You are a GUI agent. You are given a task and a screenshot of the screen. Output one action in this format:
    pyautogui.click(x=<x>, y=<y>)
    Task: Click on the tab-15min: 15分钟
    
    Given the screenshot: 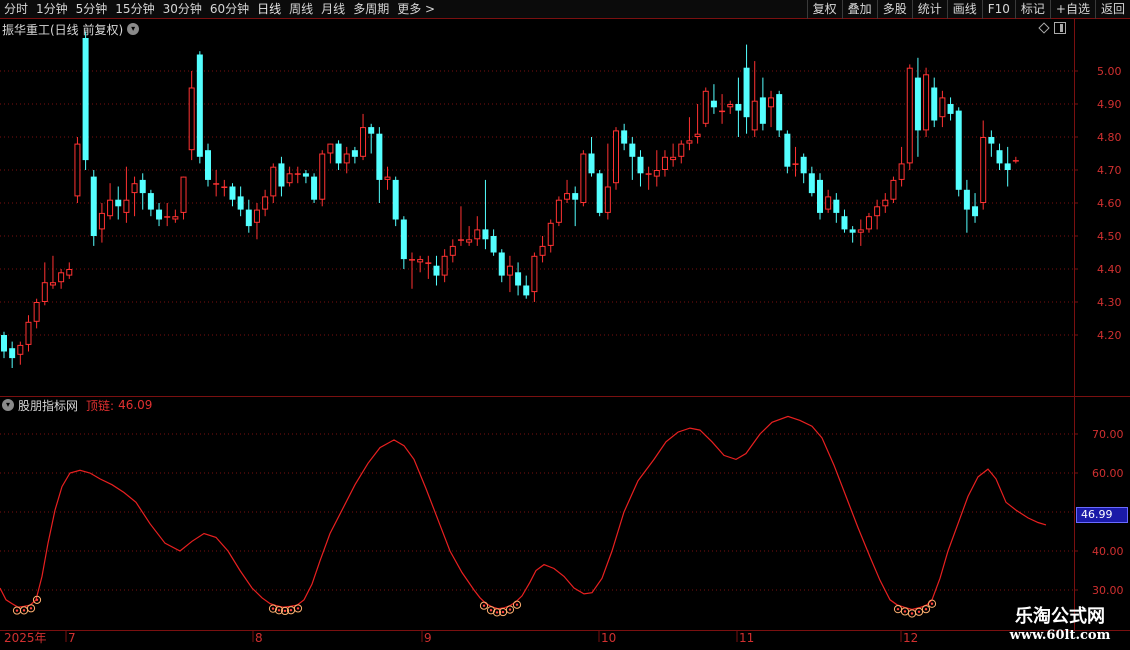 What is the action you would take?
    pyautogui.click(x=134, y=9)
    